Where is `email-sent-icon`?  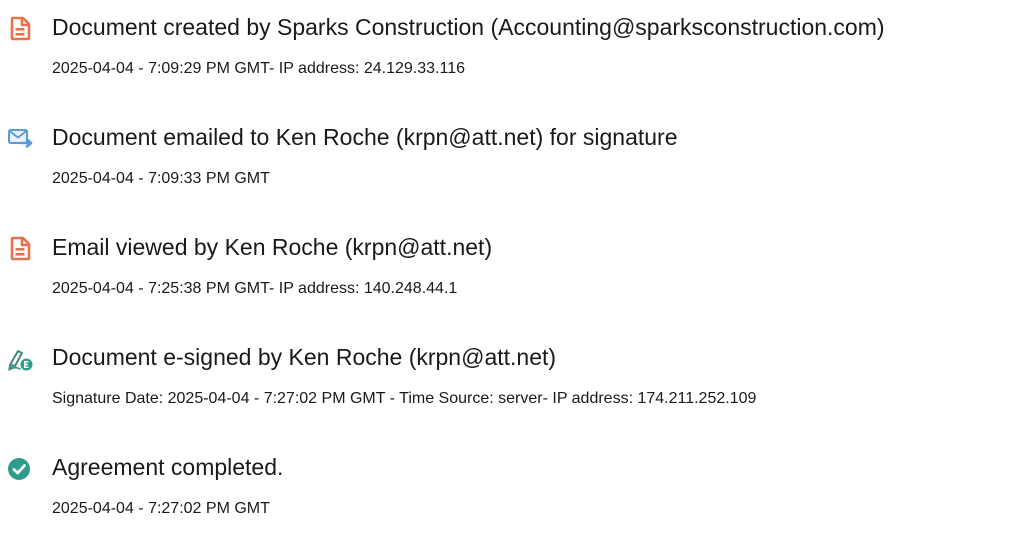
email-sent-icon is located at coordinates (20, 138).